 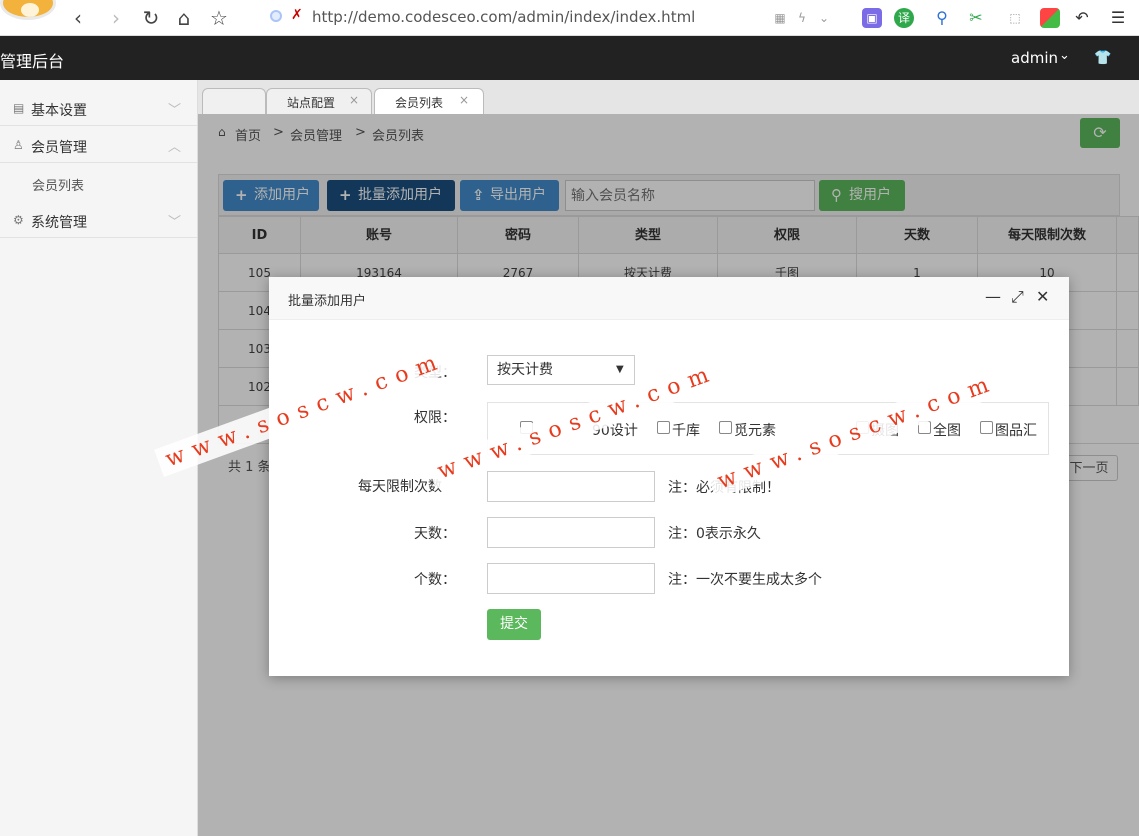 I want to click on undo-icon: ↶, so click(x=1082, y=18).